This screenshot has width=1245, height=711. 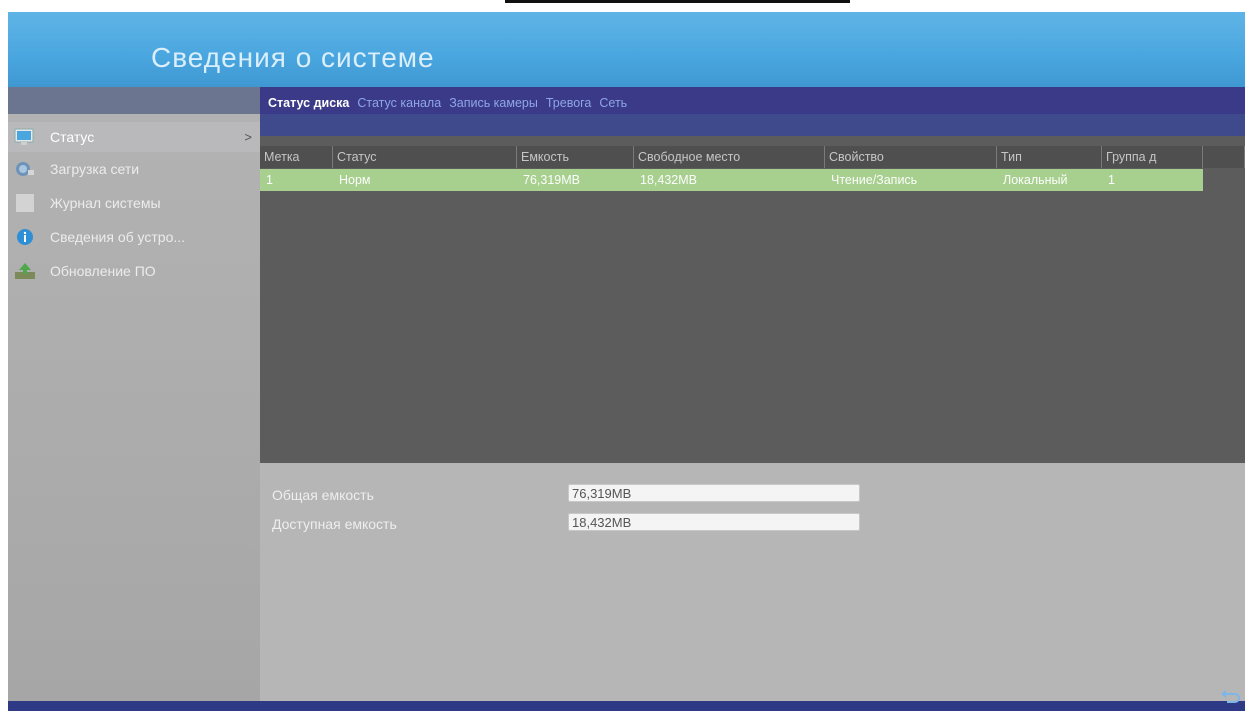 I want to click on cell-label: 1, so click(x=269, y=180).